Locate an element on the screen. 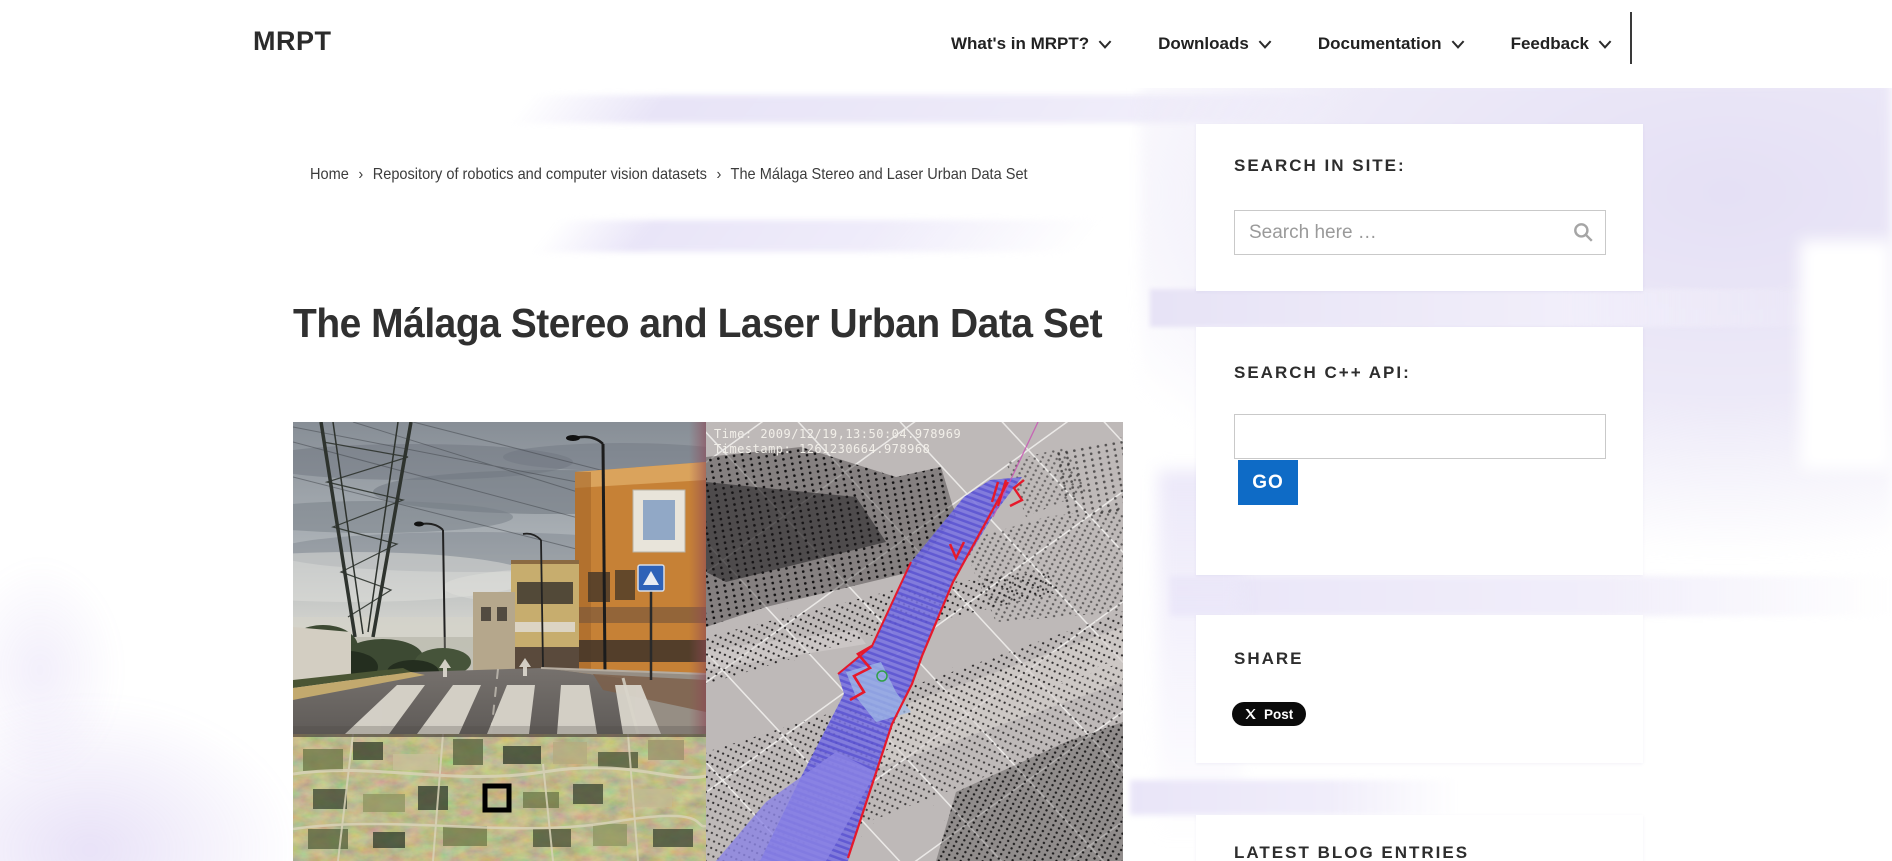  x-post-button: Post is located at coordinates (1269, 714).